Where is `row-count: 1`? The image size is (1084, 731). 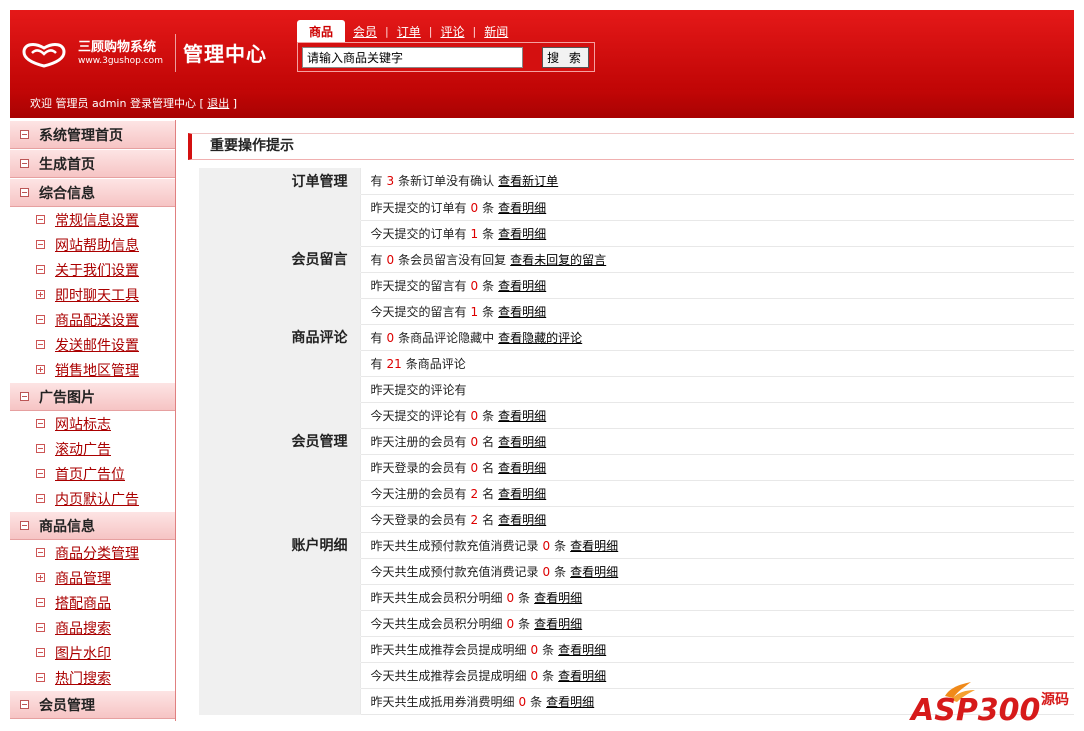 row-count: 1 is located at coordinates (474, 311).